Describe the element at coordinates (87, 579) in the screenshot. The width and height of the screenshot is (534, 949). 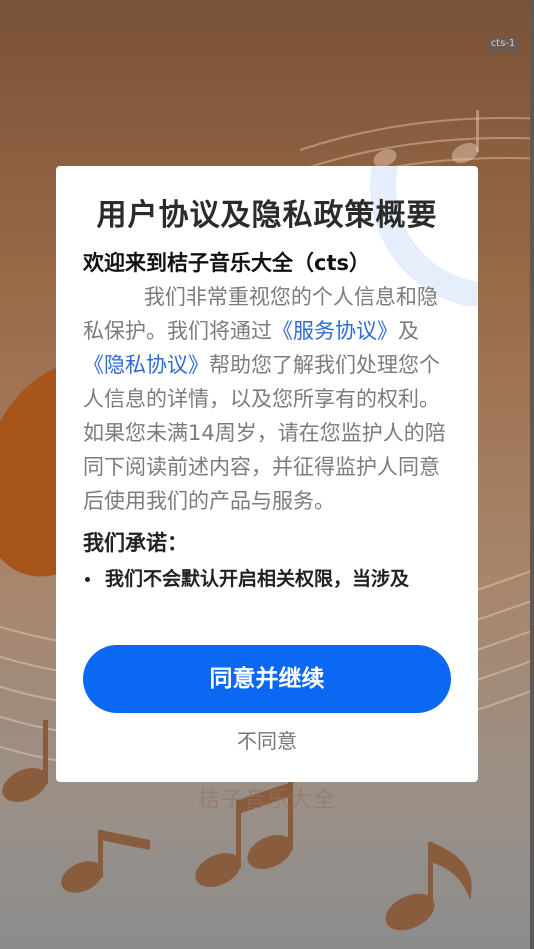
I see `bullet-dot-icon` at that location.